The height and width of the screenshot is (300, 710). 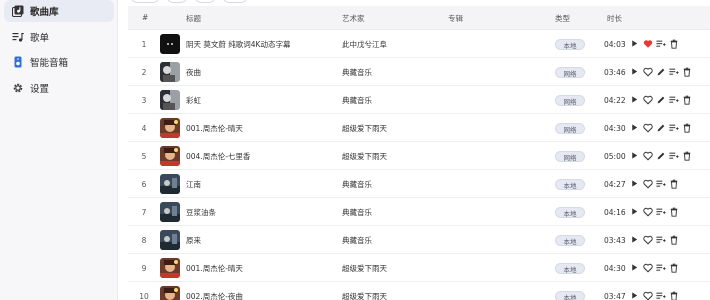 I want to click on heart-filled-icon, so click(x=647, y=43).